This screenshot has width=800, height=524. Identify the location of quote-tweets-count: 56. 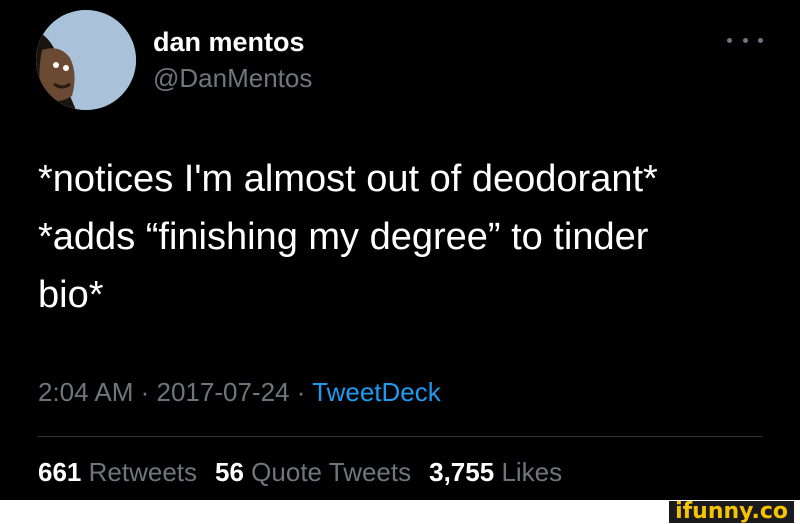
(229, 472).